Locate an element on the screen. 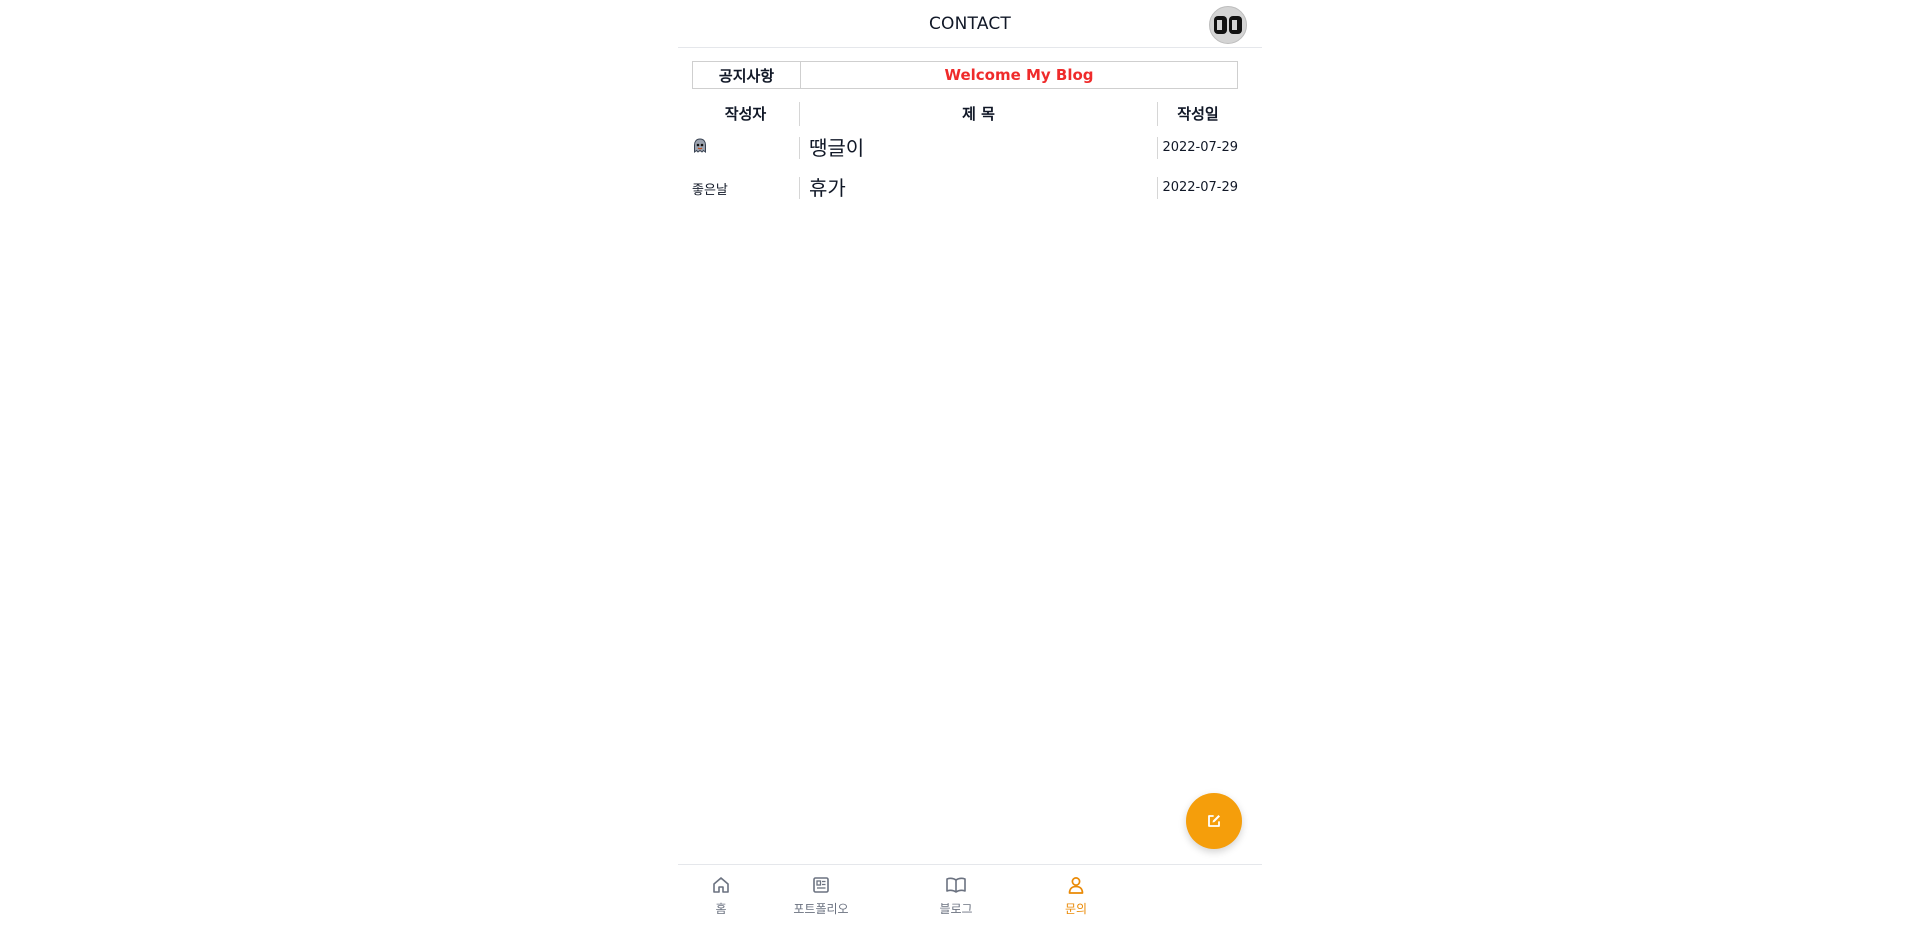 This screenshot has width=1920, height=938. table-row: 땡글이 2022-07-29 is located at coordinates (965, 148).